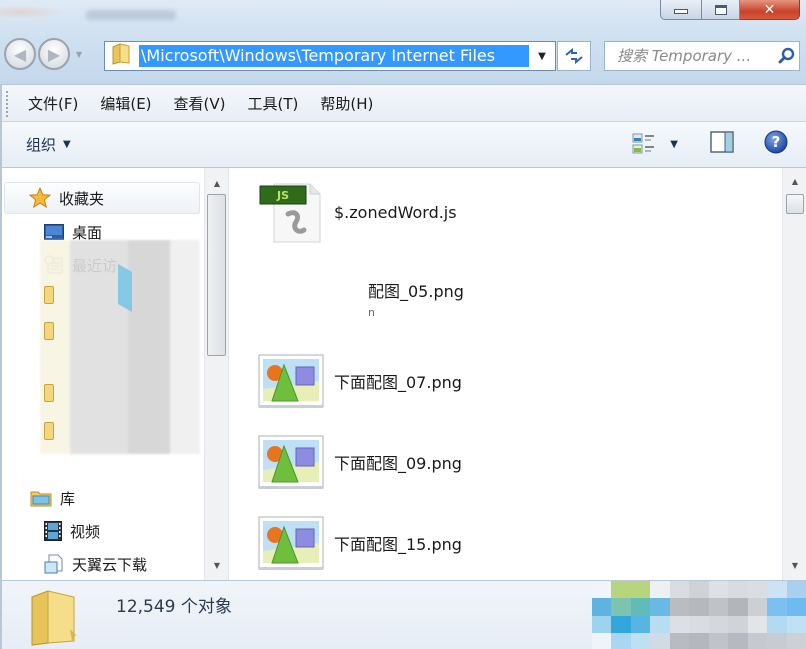 This screenshot has width=806, height=649. Describe the element at coordinates (371, 312) in the screenshot. I see `file-thumbnail-placeholder: n` at that location.